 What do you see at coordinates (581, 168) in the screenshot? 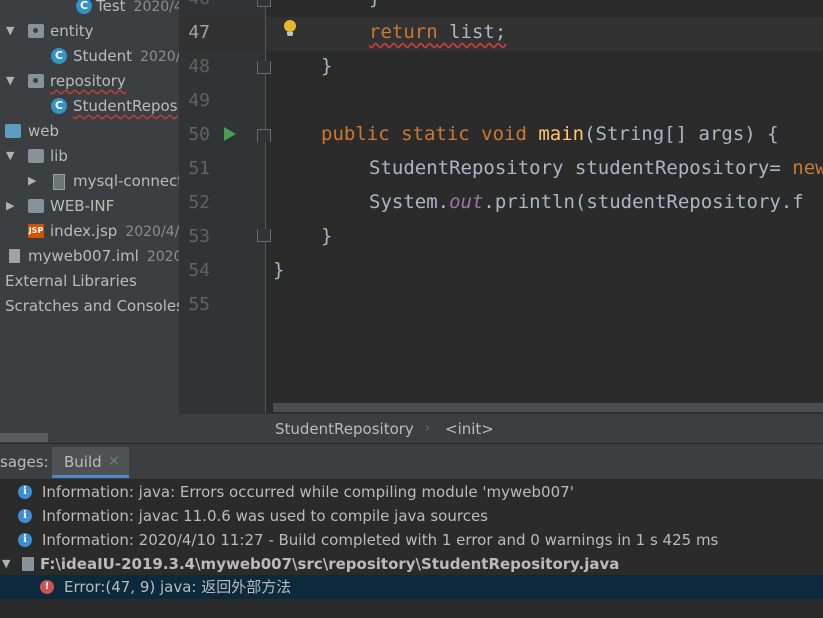
I see `code-text: StudentRepository studentRepository=` at bounding box center [581, 168].